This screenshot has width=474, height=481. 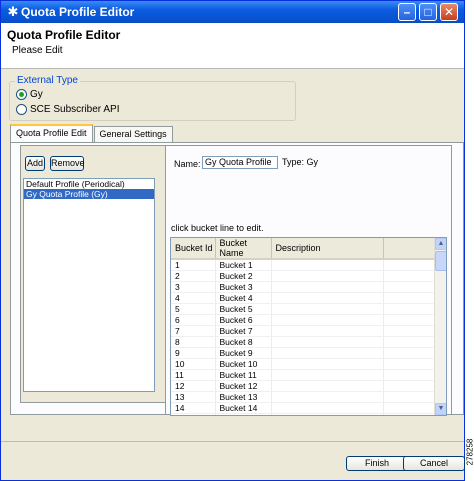 What do you see at coordinates (193, 309) in the screenshot?
I see `cell-bucket-id: 5` at bounding box center [193, 309].